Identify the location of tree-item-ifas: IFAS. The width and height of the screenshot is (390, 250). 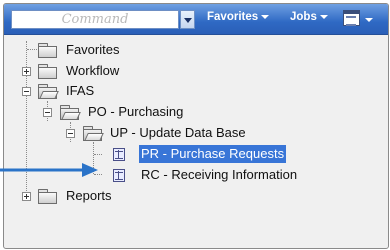
(104, 91).